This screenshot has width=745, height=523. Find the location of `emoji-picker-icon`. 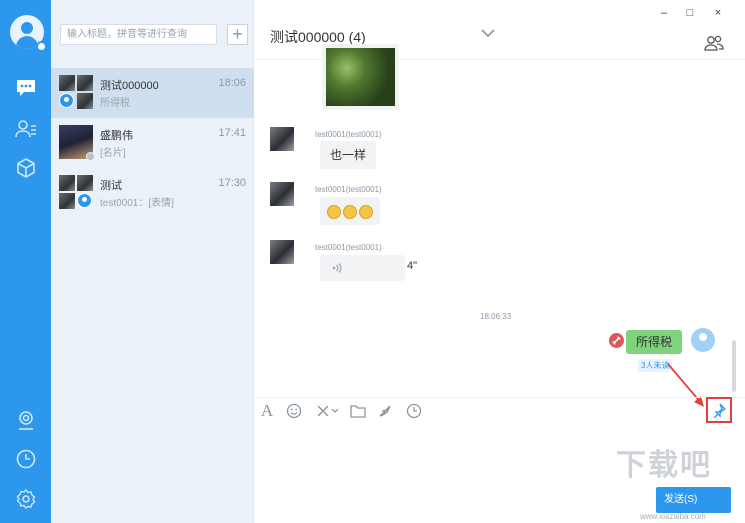

emoji-picker-icon is located at coordinates (294, 411).